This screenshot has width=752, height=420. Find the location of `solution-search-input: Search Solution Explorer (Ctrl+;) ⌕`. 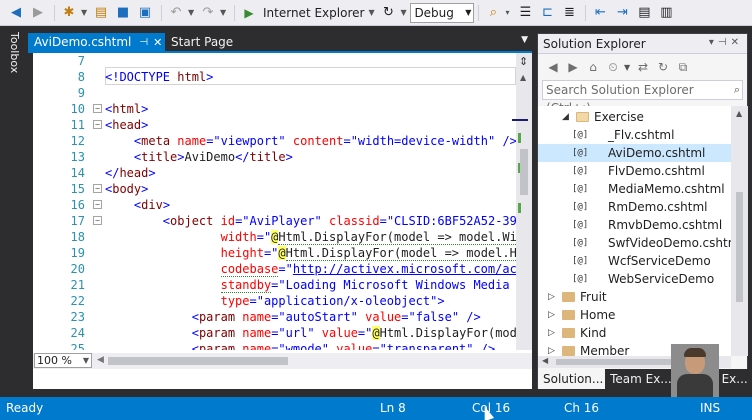

solution-search-input: Search Solution Explorer (Ctrl+;) ⌕ is located at coordinates (642, 97).